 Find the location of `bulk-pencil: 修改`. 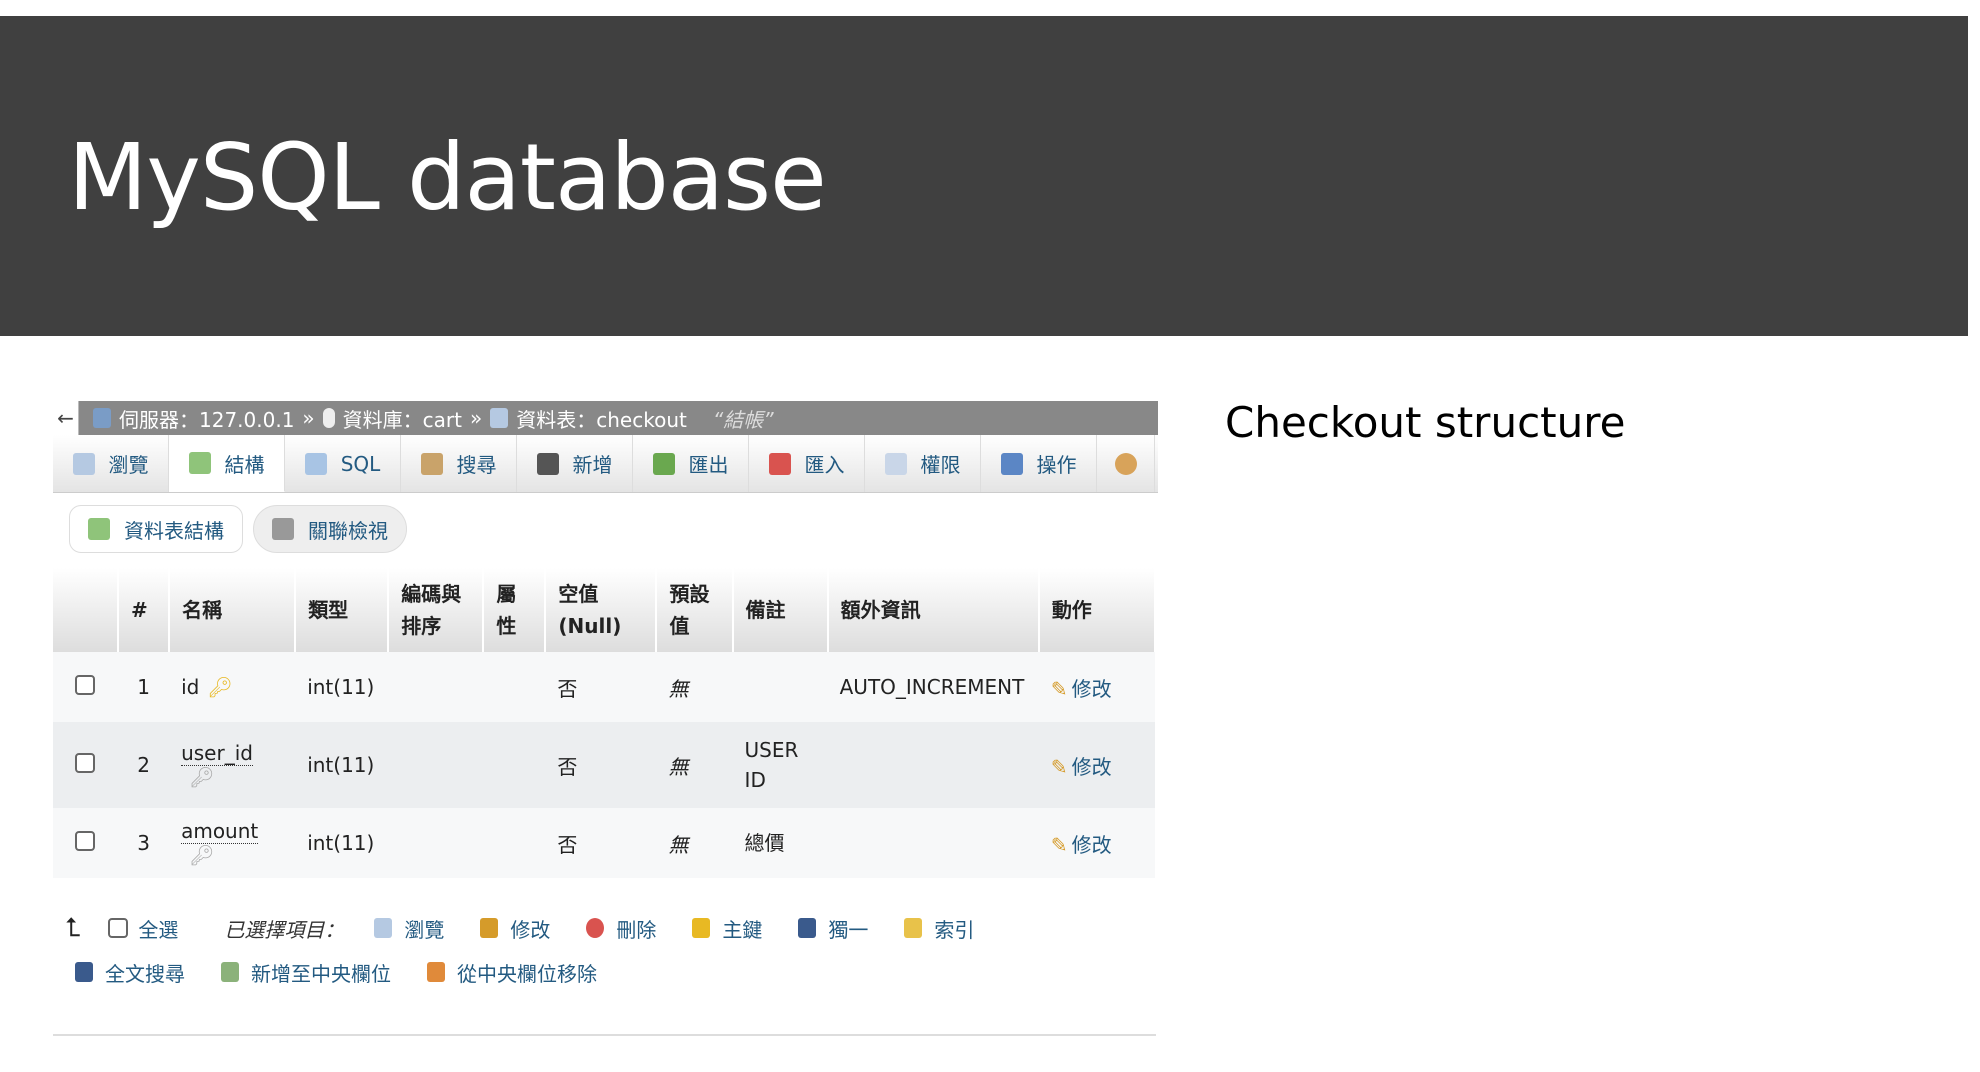

bulk-pencil: 修改 is located at coordinates (515, 928).